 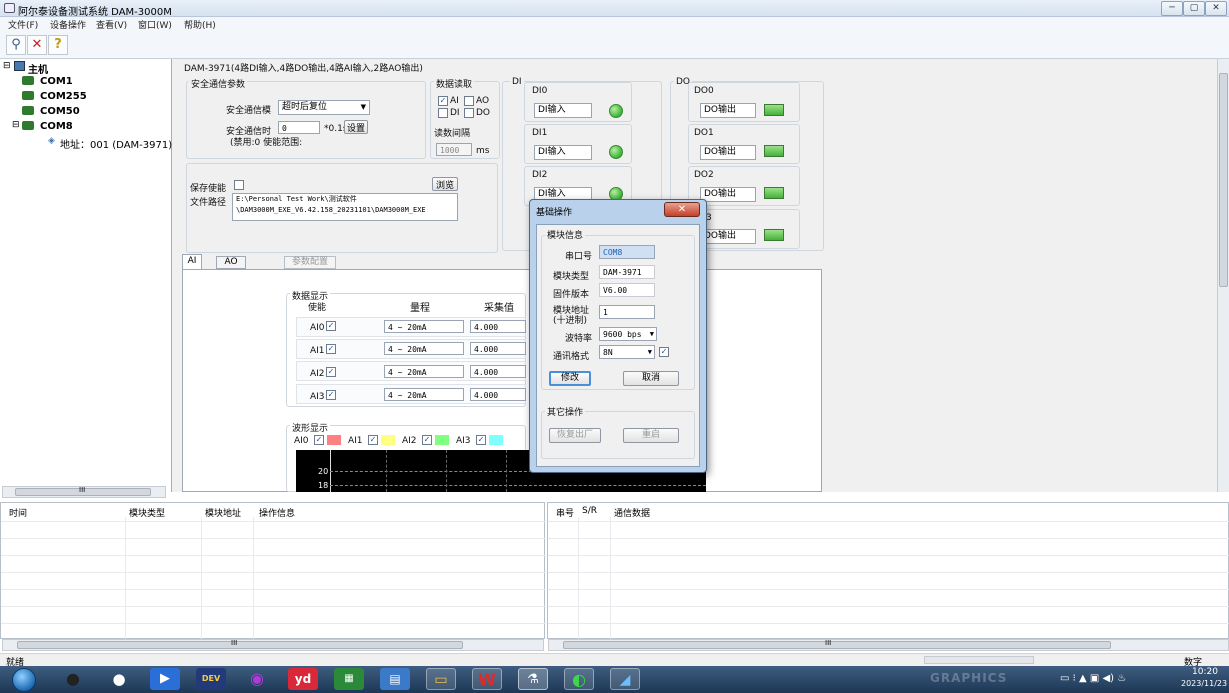 I want to click on read-ai-checkbox: ✓, so click(x=443, y=101).